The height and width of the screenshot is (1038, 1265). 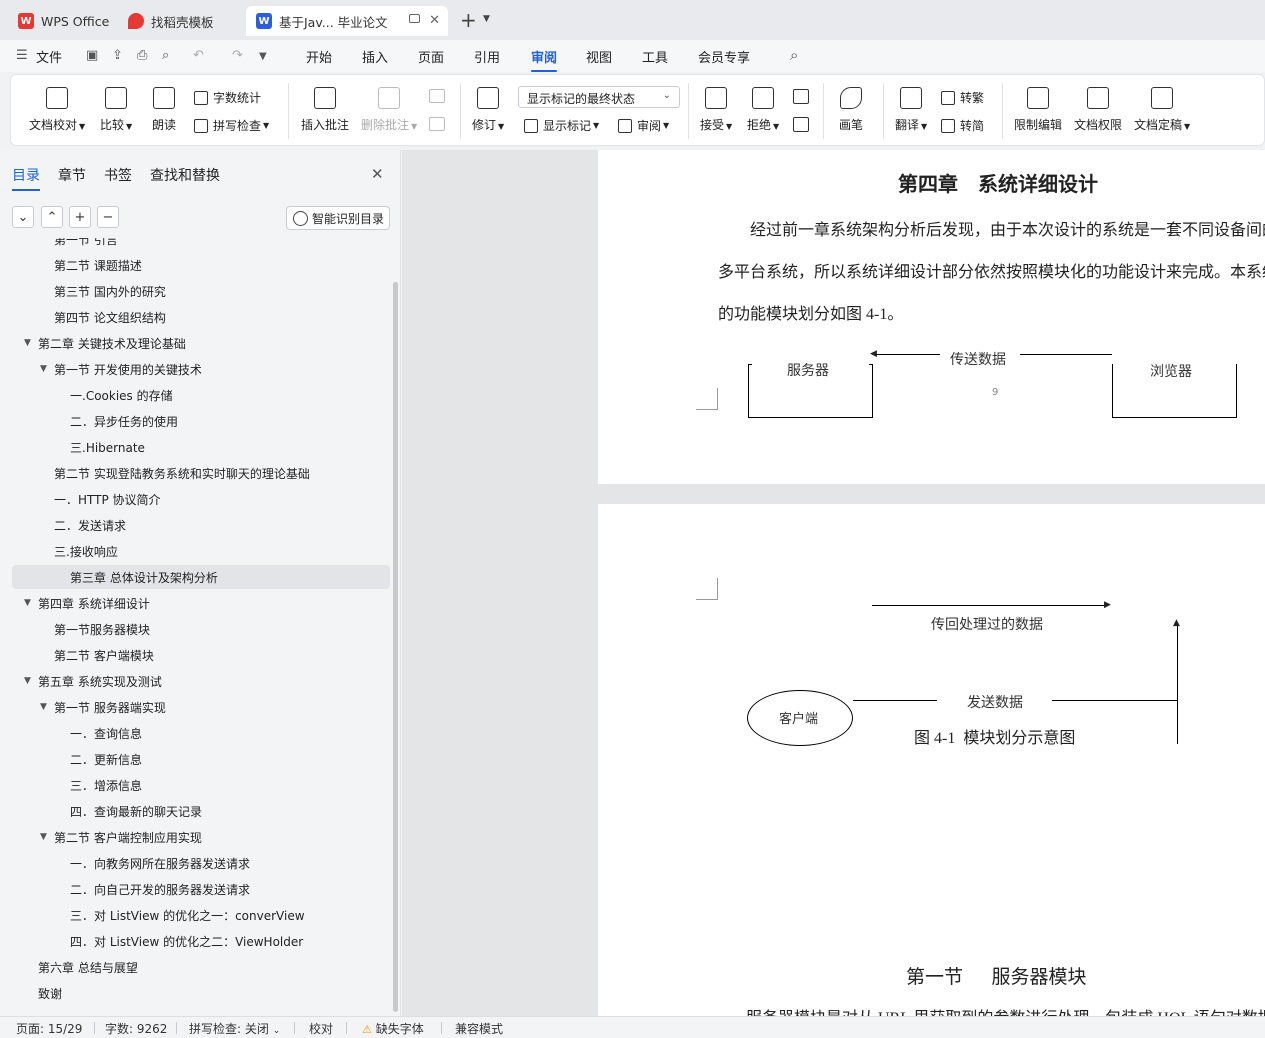 I want to click on toc-item: 四．查询最新的聊天记录, so click(x=201, y=811).